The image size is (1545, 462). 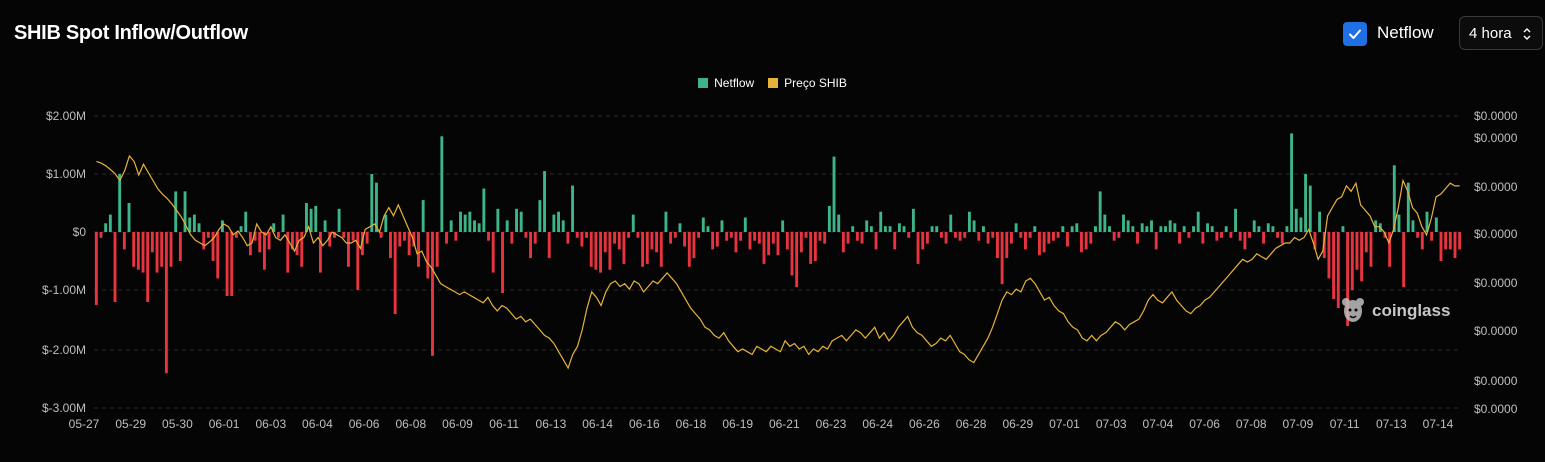 What do you see at coordinates (457, 424) in the screenshot?
I see `x-tick-label: 06-09` at bounding box center [457, 424].